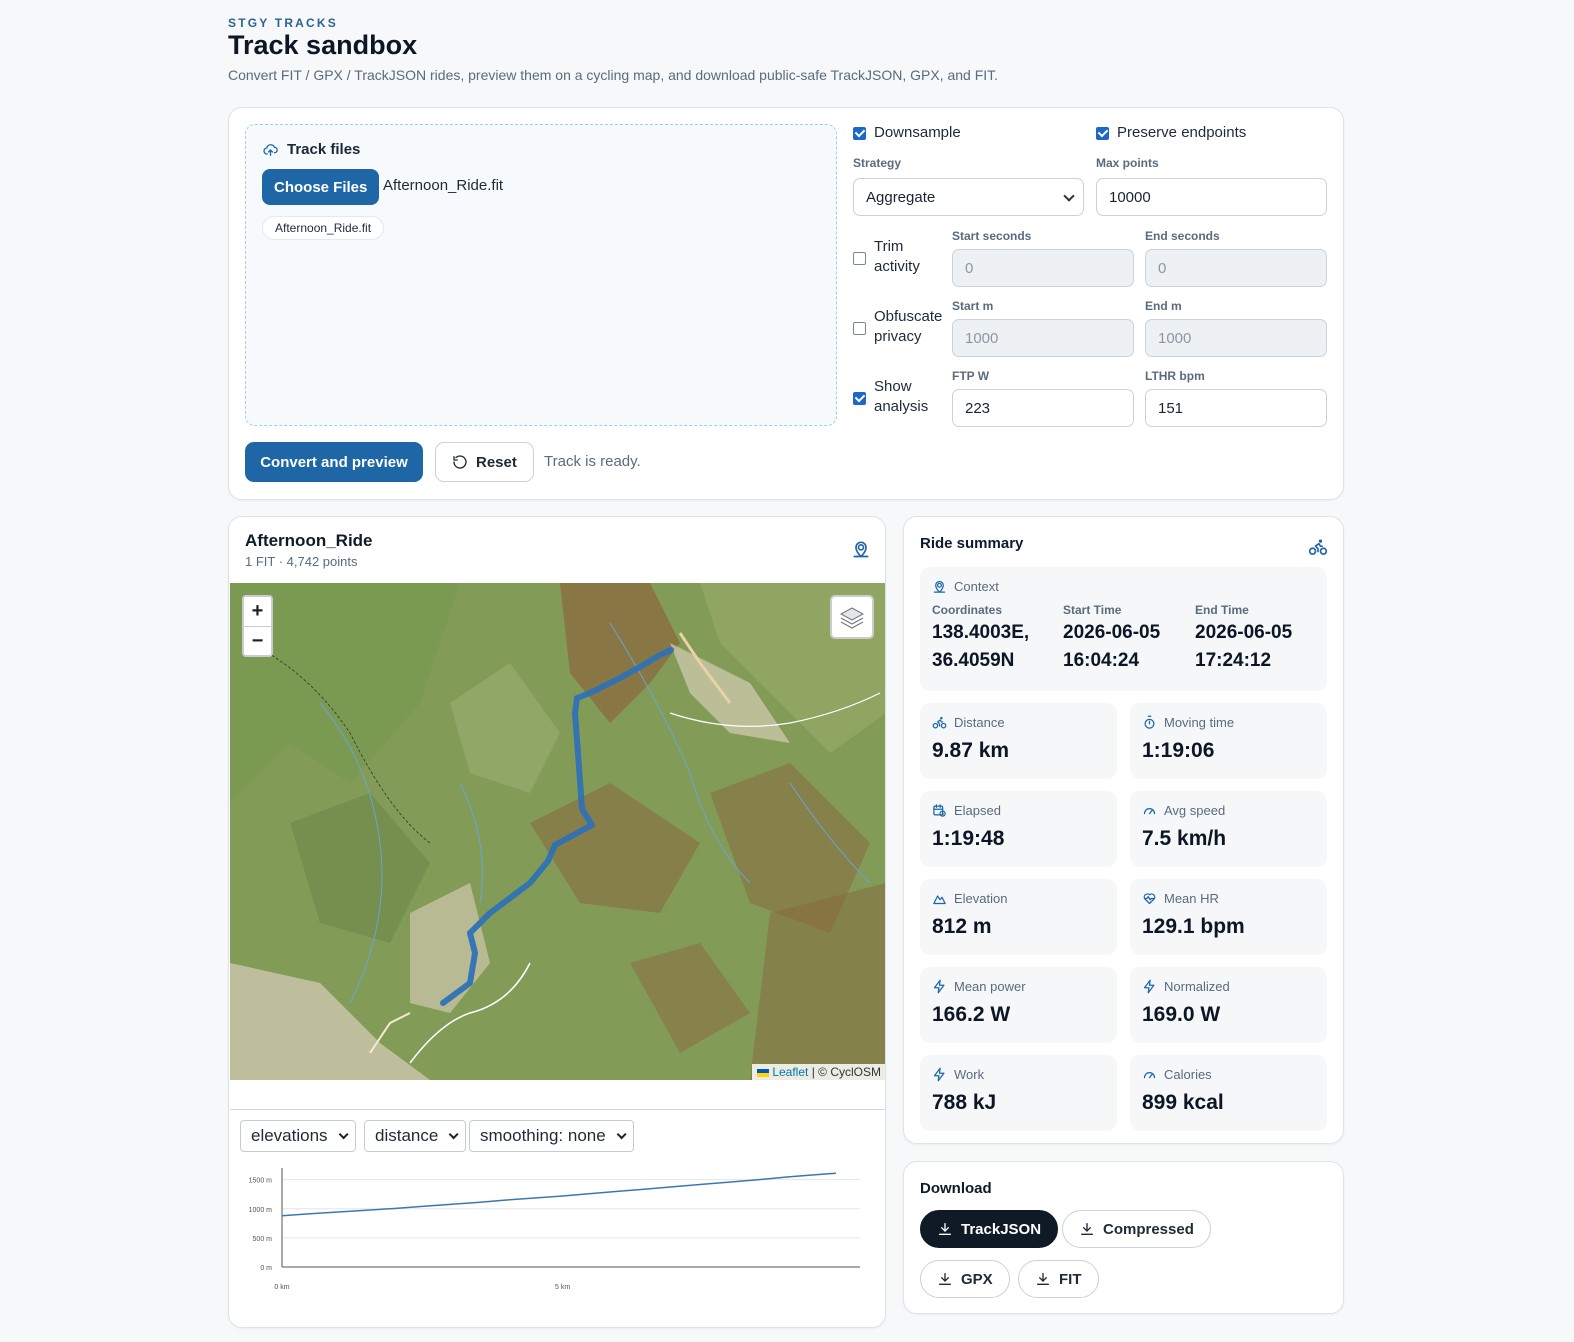 The image size is (1574, 1342). What do you see at coordinates (1069, 196) in the screenshot?
I see `chevron-down-icon` at bounding box center [1069, 196].